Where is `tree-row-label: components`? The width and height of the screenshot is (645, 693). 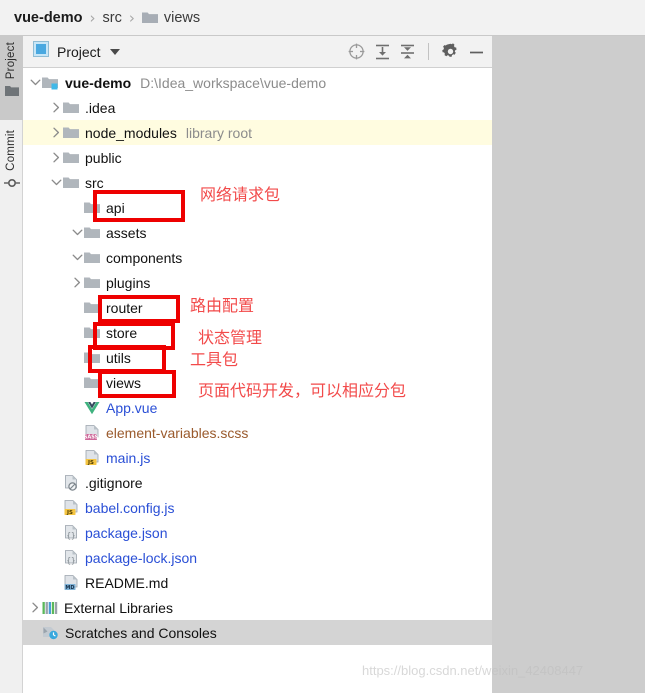 tree-row-label: components is located at coordinates (144, 257).